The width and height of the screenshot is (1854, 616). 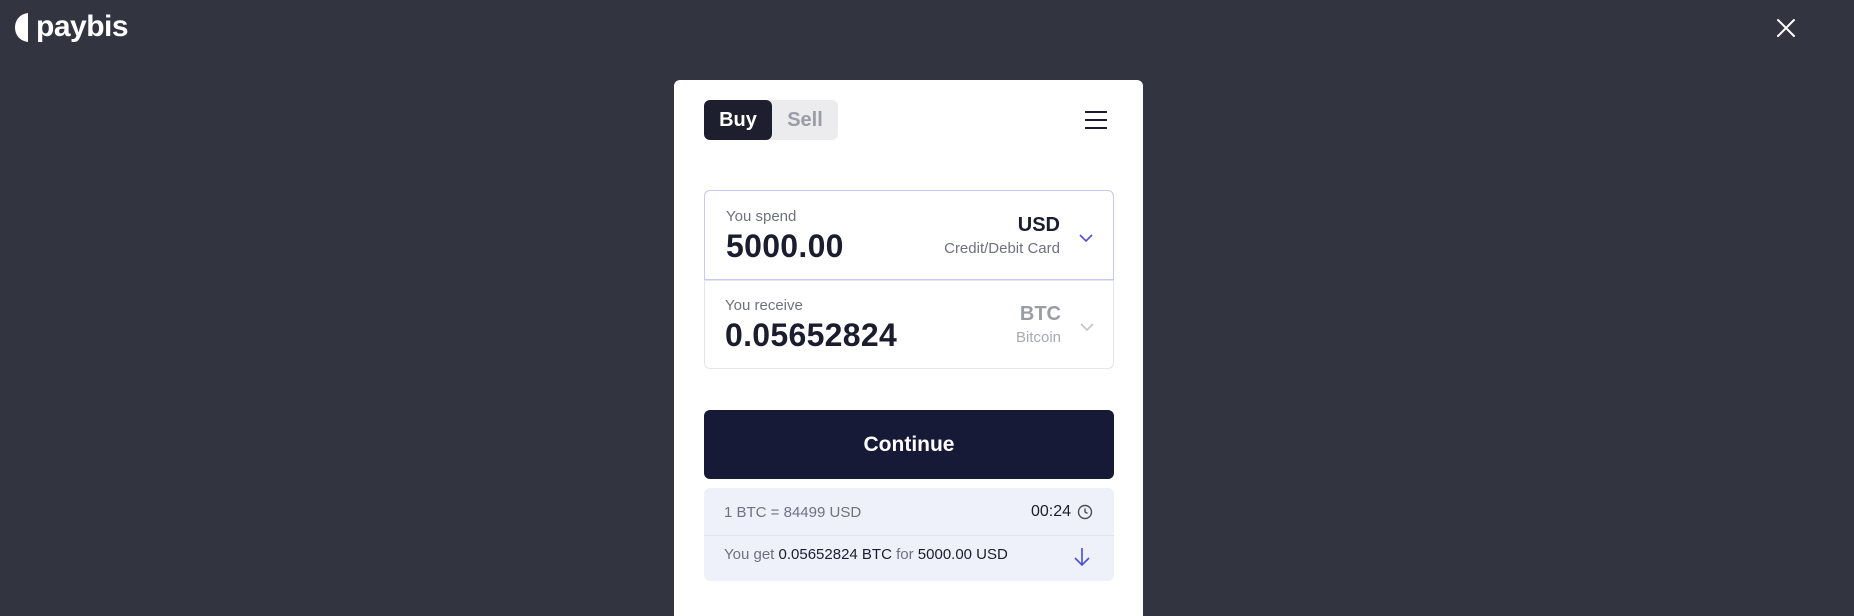 What do you see at coordinates (738, 120) in the screenshot?
I see `tab-buy: Buy` at bounding box center [738, 120].